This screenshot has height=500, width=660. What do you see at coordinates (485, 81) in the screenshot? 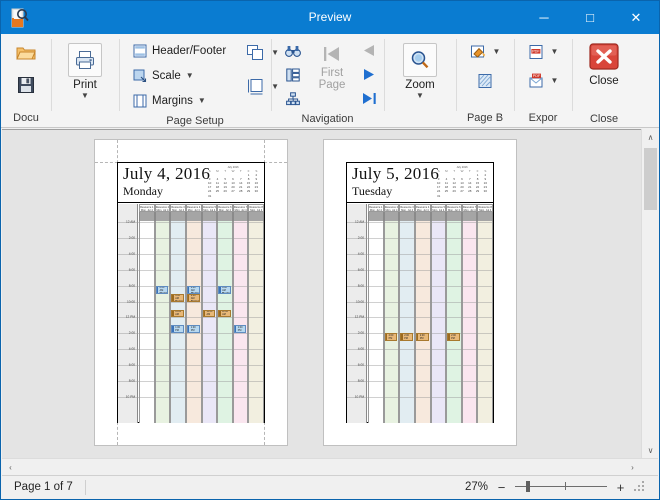
I see `watermark-button` at bounding box center [485, 81].